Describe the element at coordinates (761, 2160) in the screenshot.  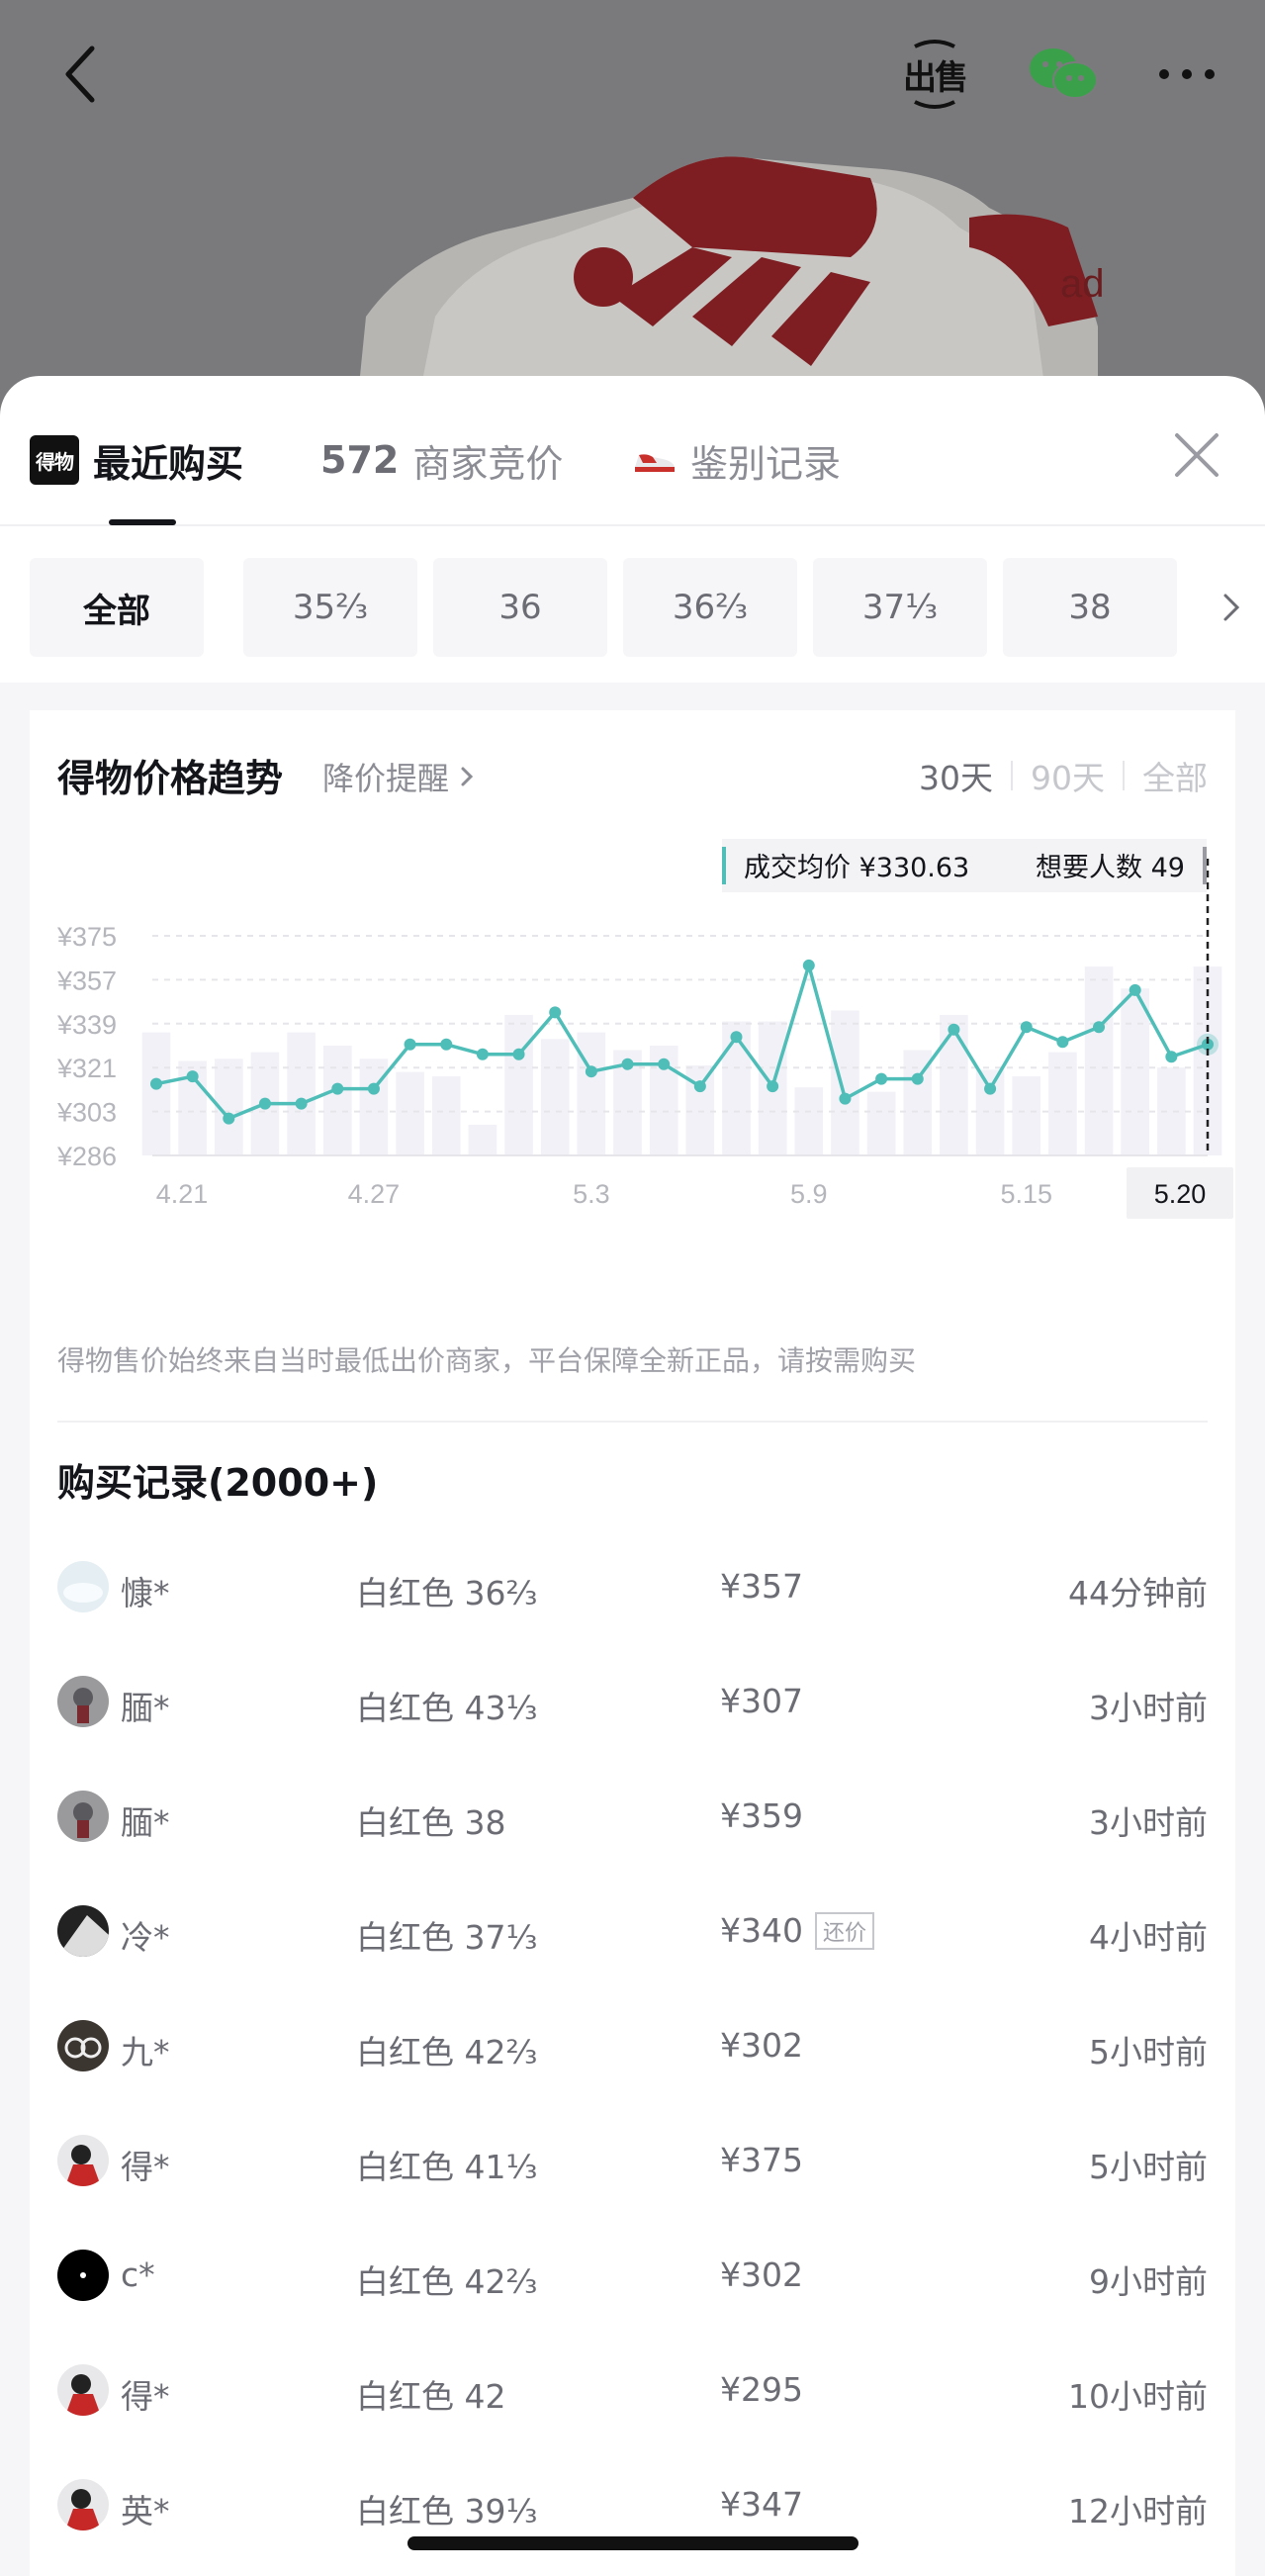
I see `purchase-price: ¥375` at that location.